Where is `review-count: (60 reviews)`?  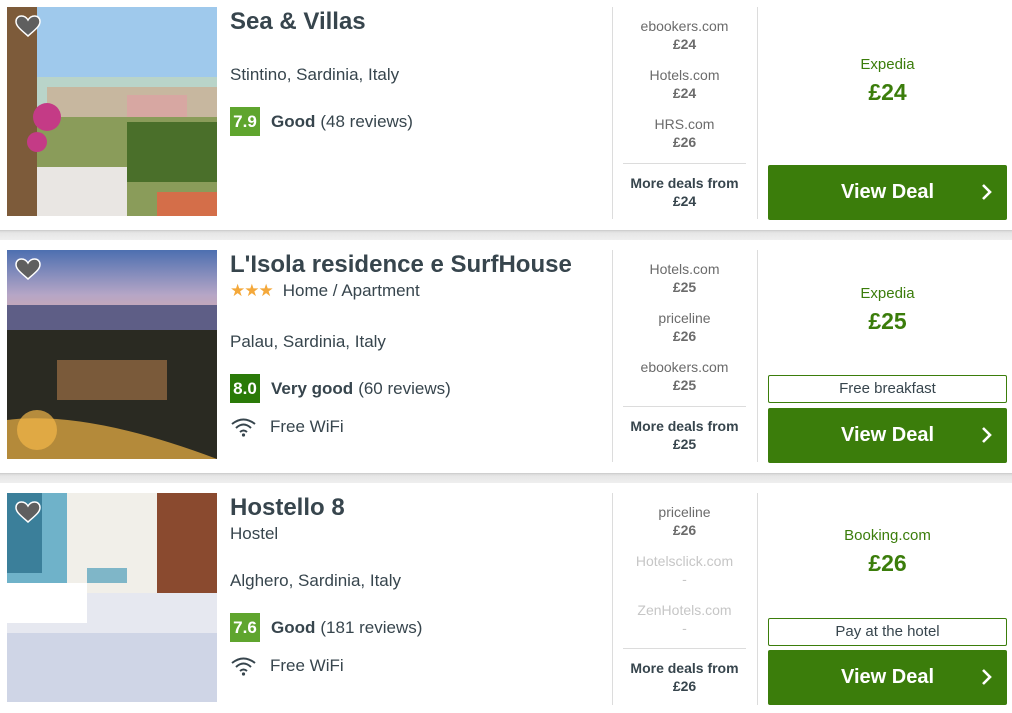 review-count: (60 reviews) is located at coordinates (404, 388).